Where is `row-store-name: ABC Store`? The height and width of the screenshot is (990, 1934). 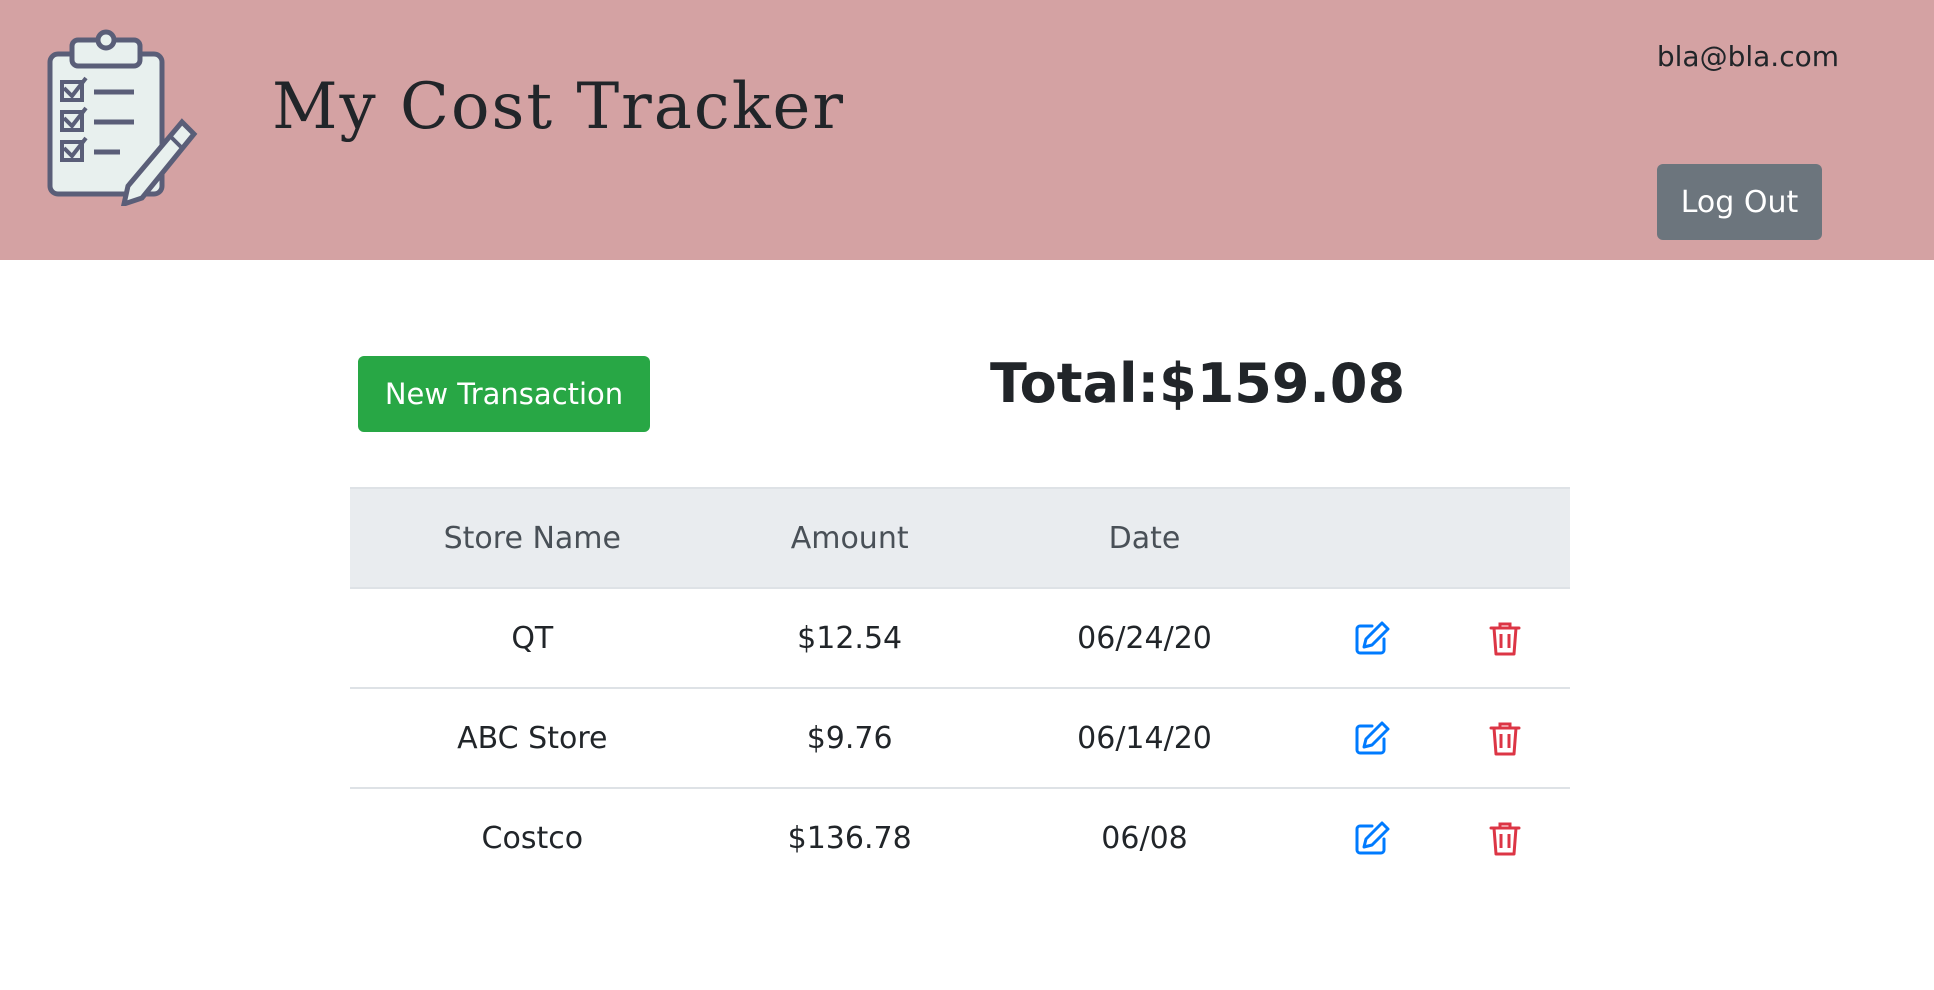 row-store-name: ABC Store is located at coordinates (532, 738).